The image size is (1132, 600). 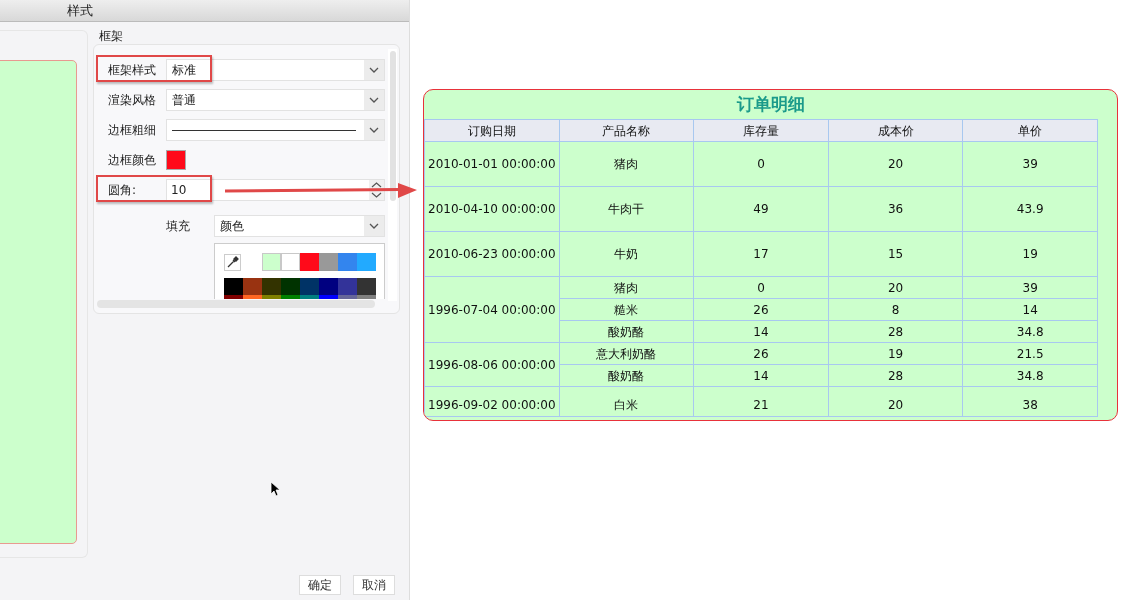 I want to click on column-header: 订购日期, so click(x=492, y=130).